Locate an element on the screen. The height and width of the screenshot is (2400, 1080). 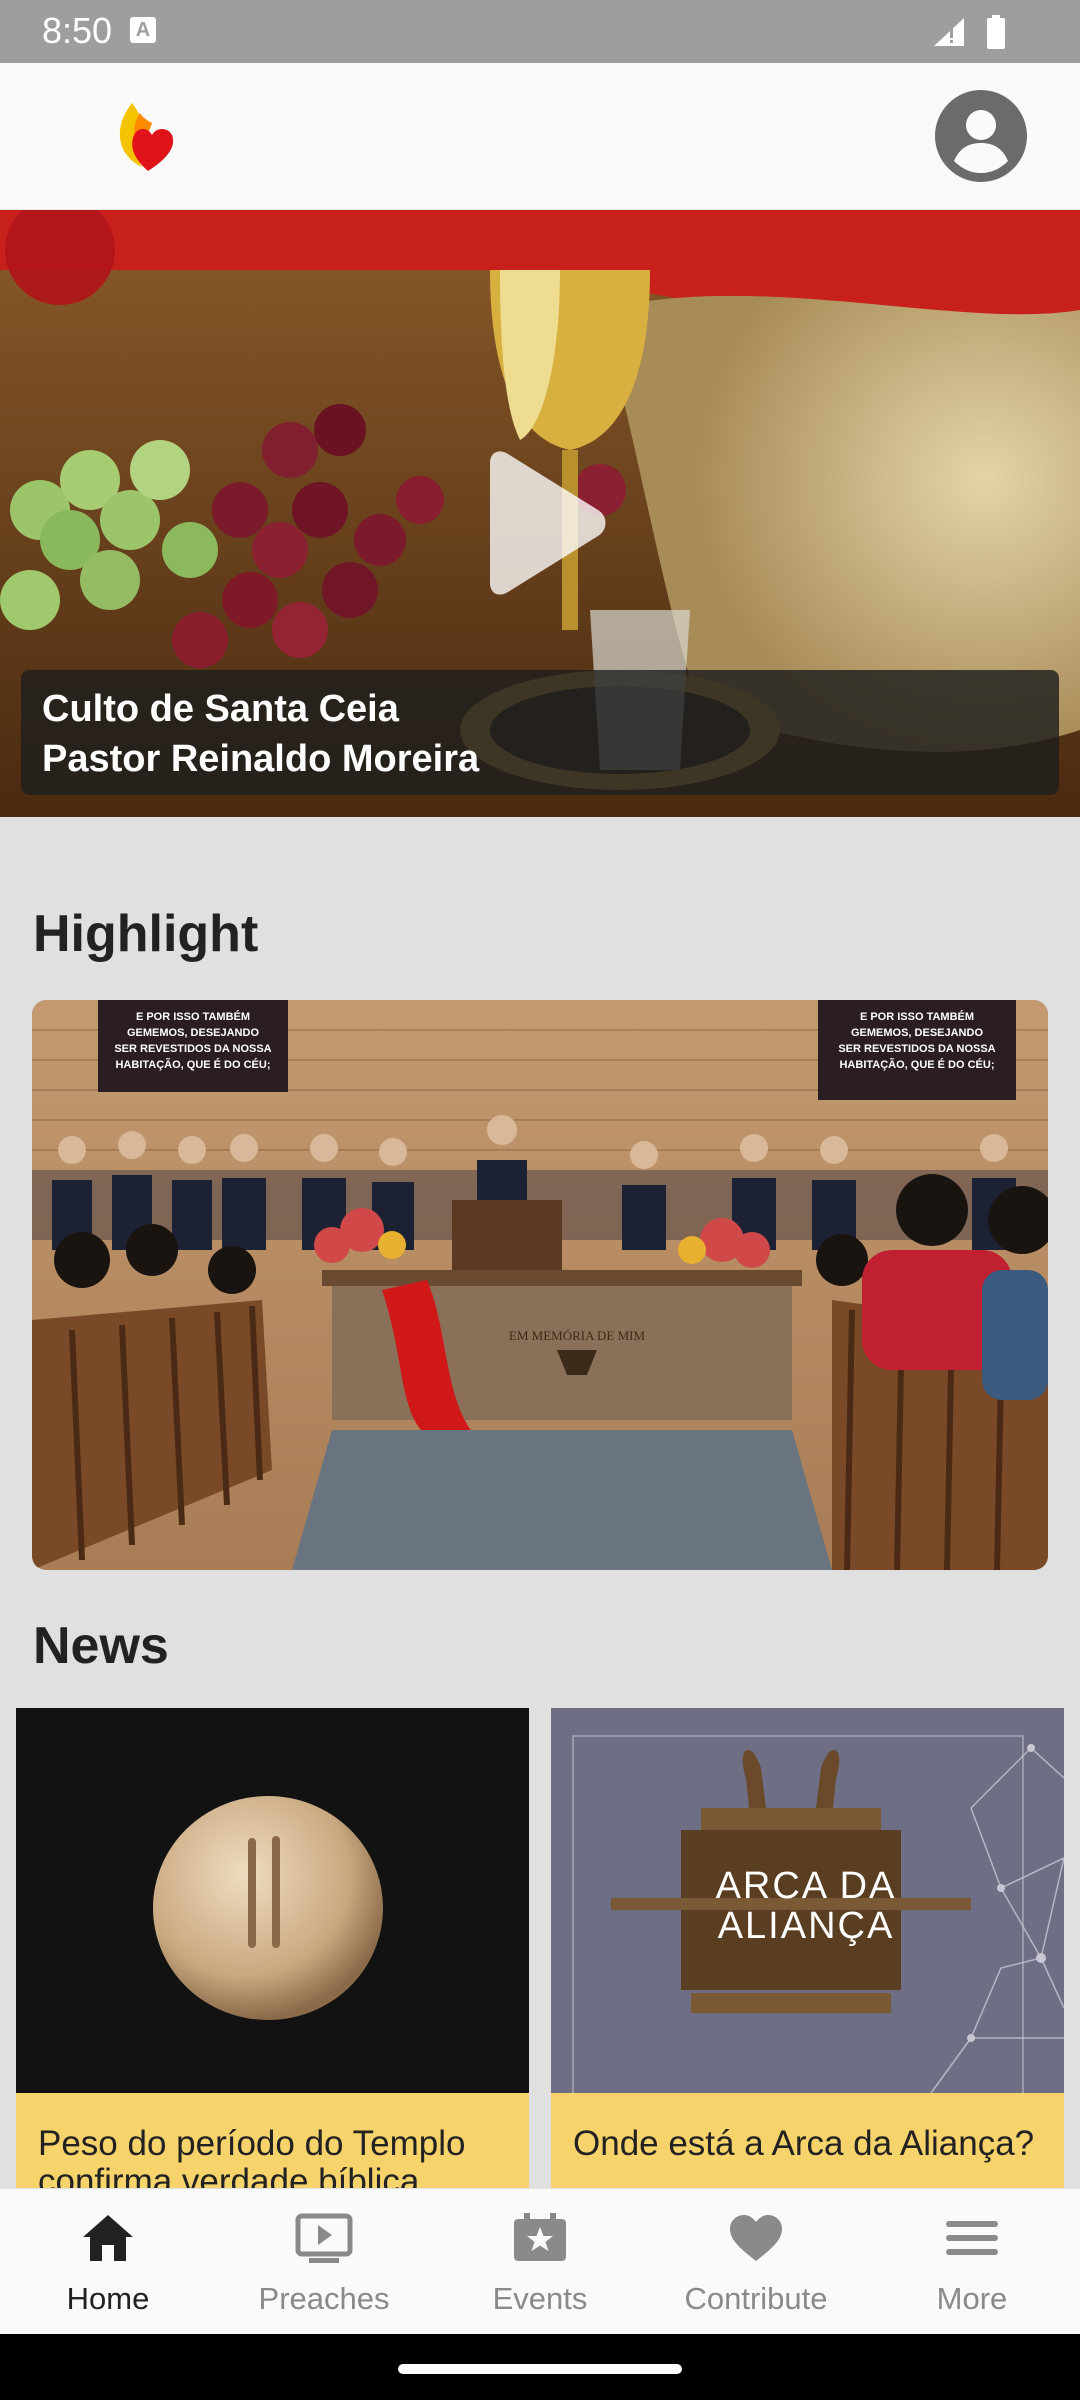
nav-label: More is located at coordinates (972, 2298).